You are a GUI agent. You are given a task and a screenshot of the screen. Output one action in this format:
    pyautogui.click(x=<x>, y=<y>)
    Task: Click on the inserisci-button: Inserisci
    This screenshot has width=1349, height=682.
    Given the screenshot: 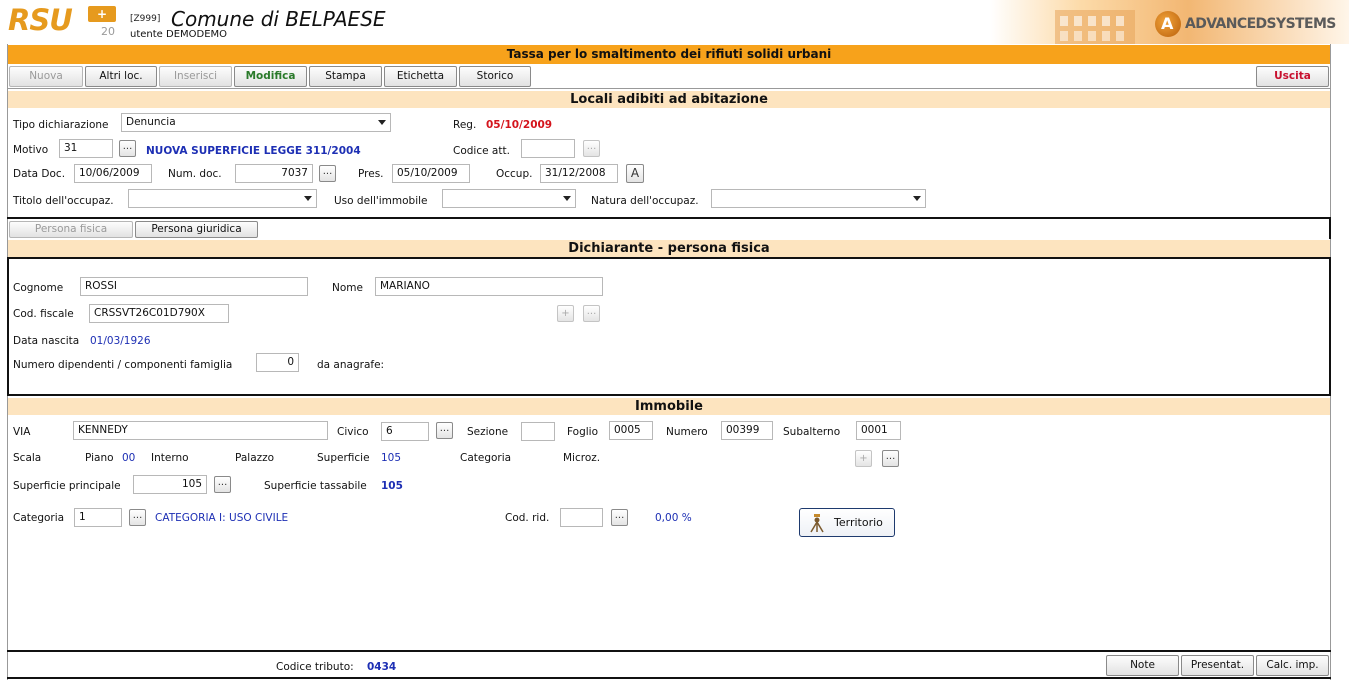 What is the action you would take?
    pyautogui.click(x=195, y=76)
    